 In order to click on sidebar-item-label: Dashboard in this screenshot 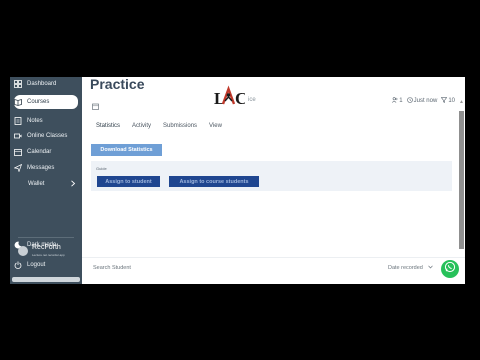, I will do `click(42, 84)`.